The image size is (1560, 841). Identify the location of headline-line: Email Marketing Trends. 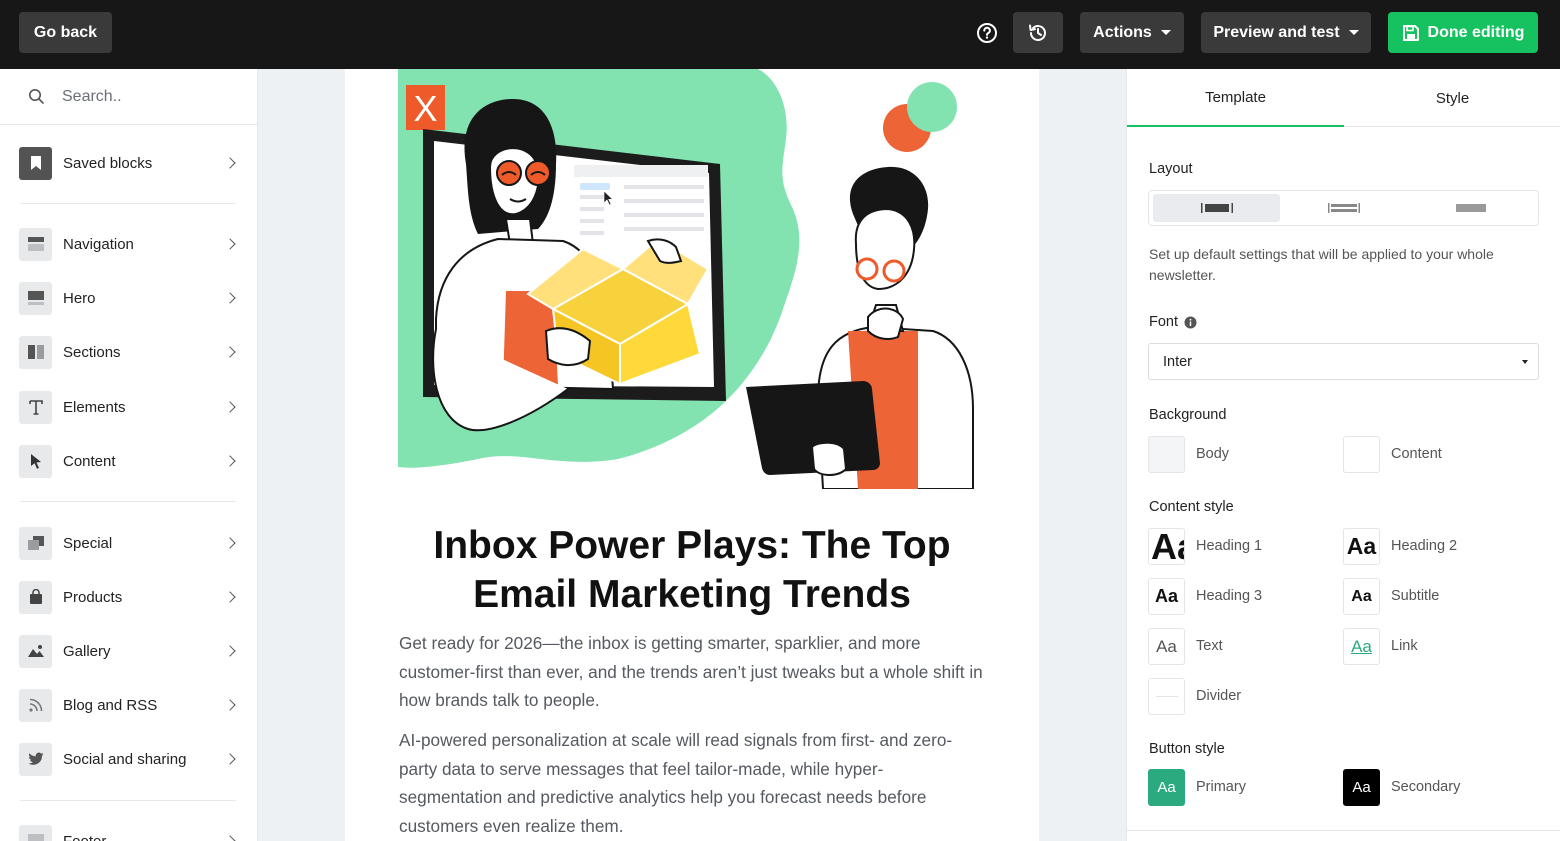
(692, 594).